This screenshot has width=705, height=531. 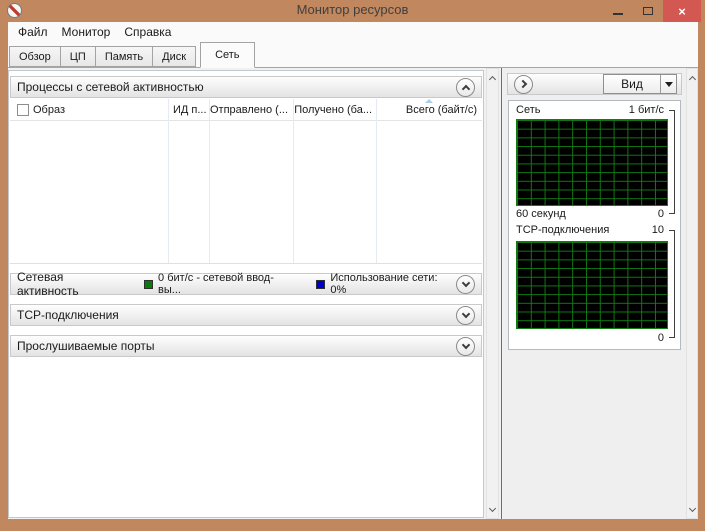 What do you see at coordinates (353, 55) in the screenshot?
I see `tab-strip: Обзор ЦП Память Диск Сеть` at bounding box center [353, 55].